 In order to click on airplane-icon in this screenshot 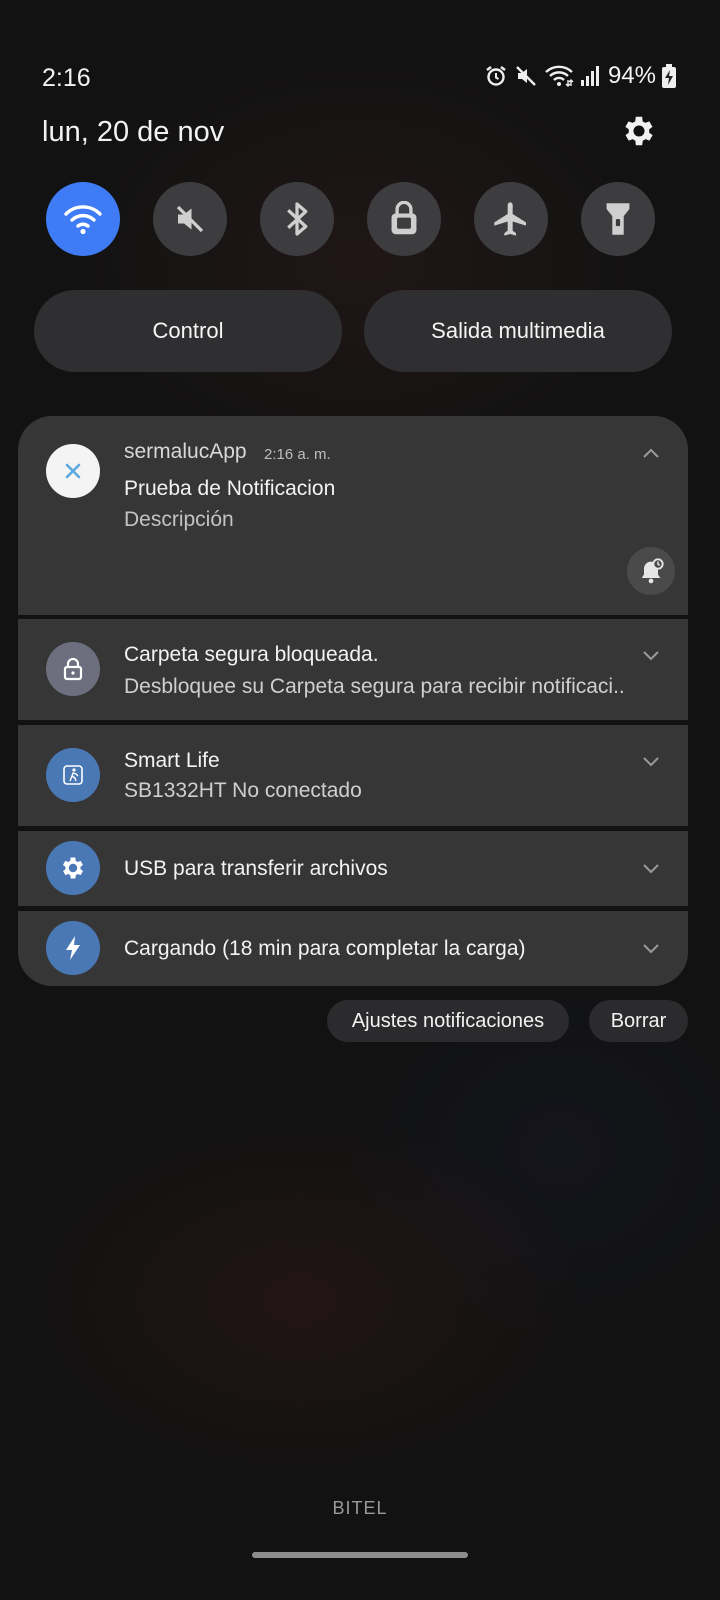, I will do `click(510, 219)`.